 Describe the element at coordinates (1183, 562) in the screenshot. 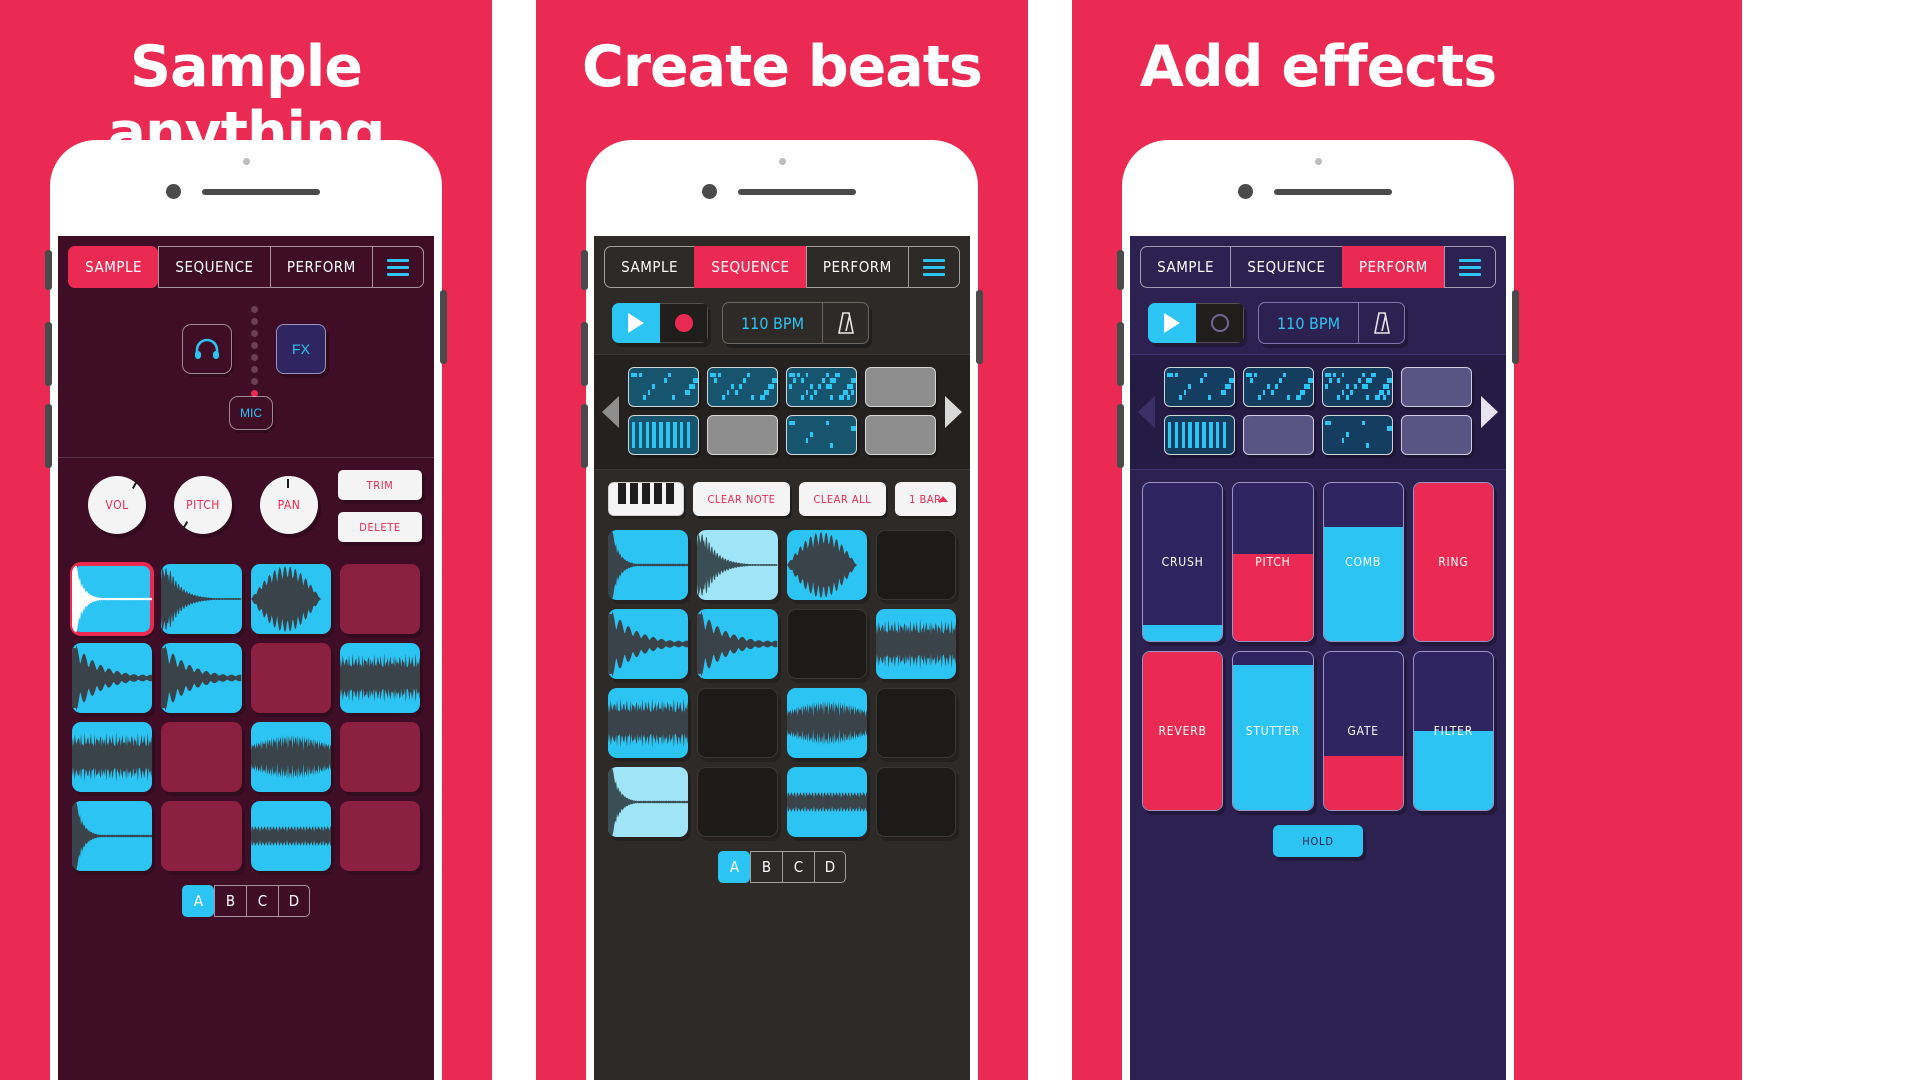

I see `effect-slider-crush: CRUSH` at that location.